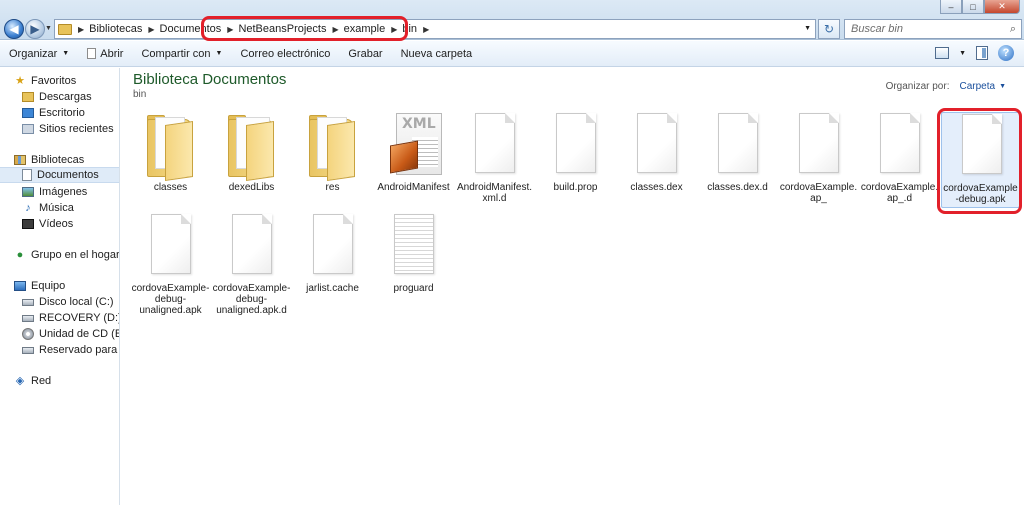  Describe the element at coordinates (28, 97) in the screenshot. I see `downloads-folder-icon` at that location.